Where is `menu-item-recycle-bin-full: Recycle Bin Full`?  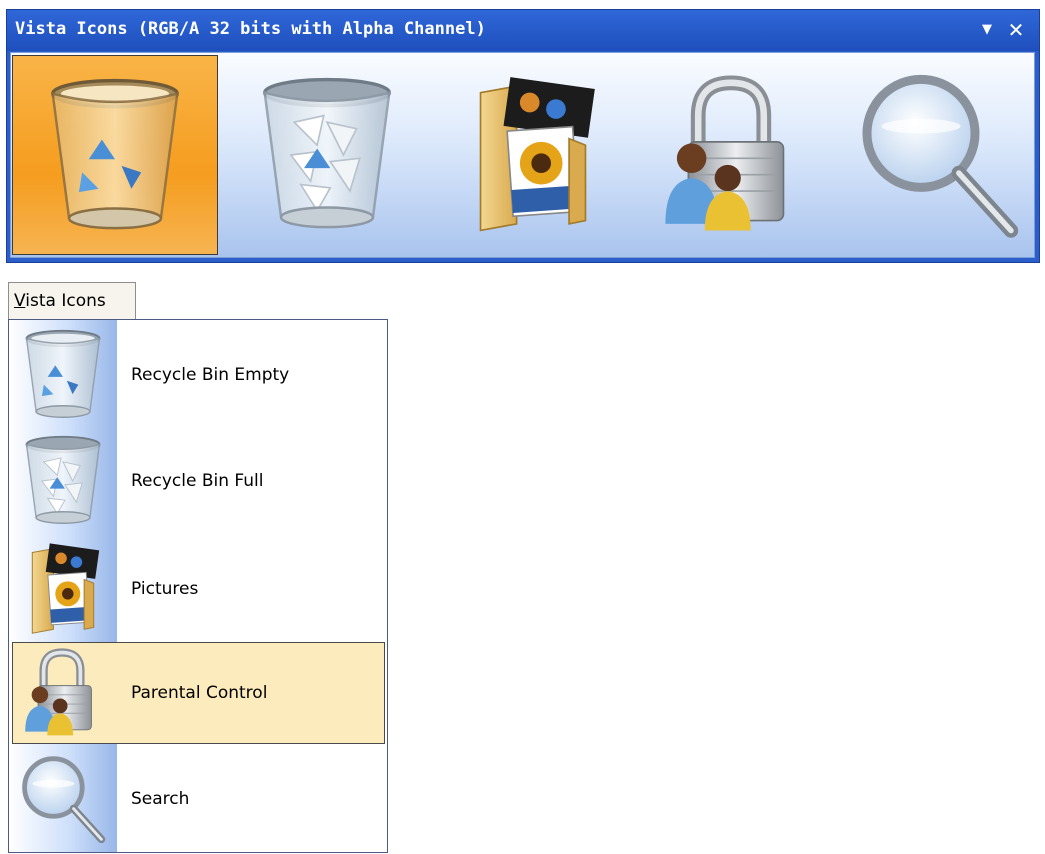
menu-item-recycle-bin-full: Recycle Bin Full is located at coordinates (198, 481).